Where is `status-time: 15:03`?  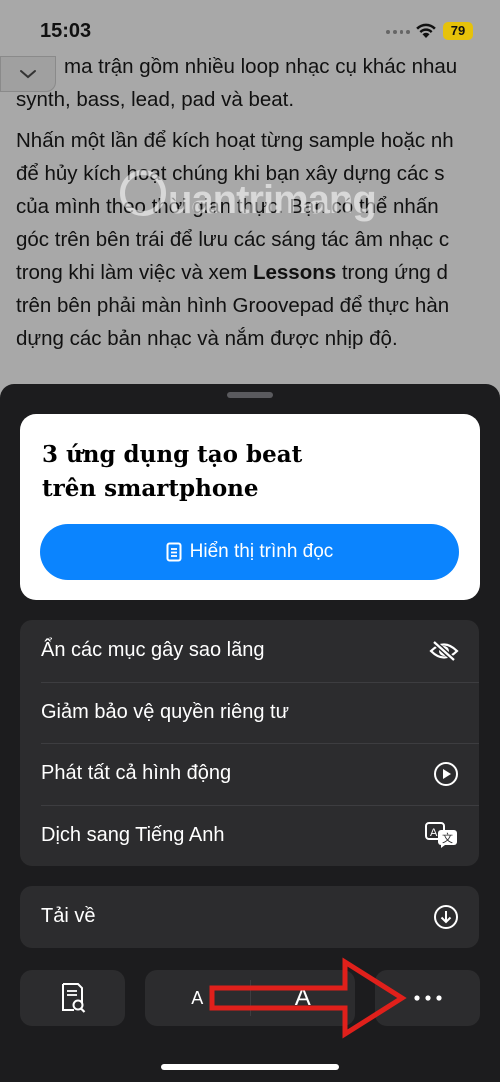
status-time: 15:03 is located at coordinates (66, 31).